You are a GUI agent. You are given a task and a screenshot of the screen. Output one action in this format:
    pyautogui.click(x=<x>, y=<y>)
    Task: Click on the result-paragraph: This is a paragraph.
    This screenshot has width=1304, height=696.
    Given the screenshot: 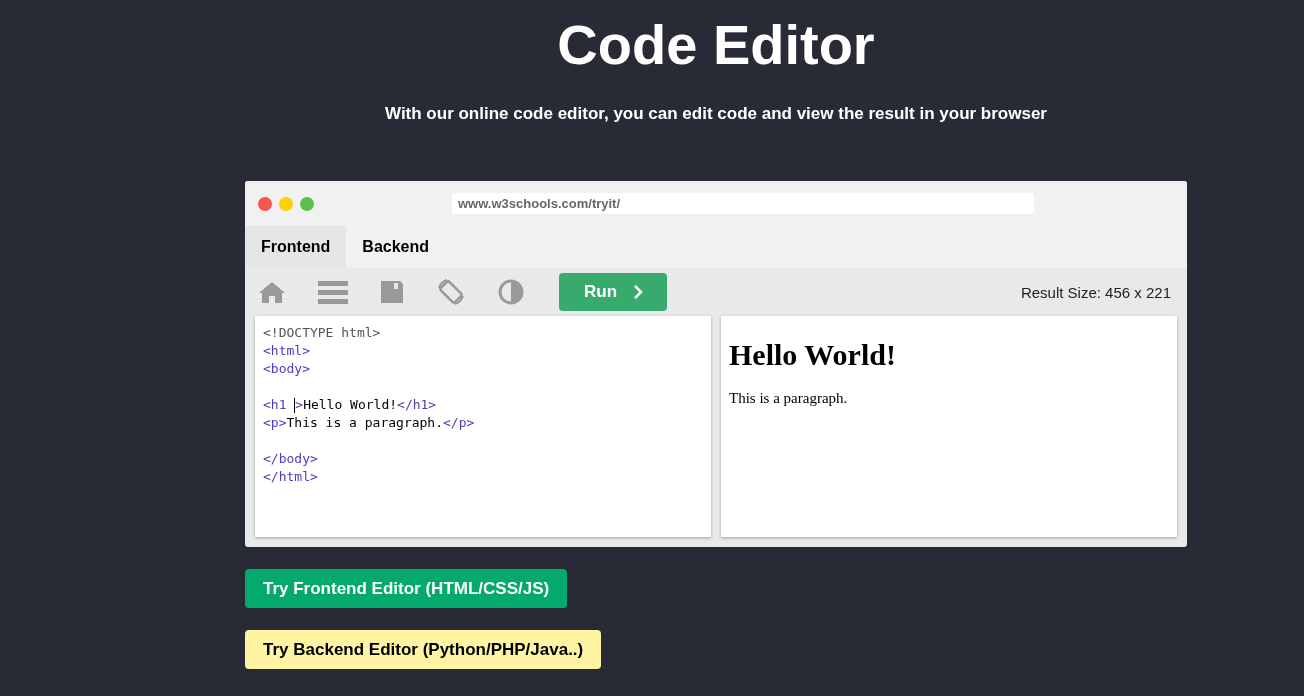 What is the action you would take?
    pyautogui.click(x=789, y=398)
    